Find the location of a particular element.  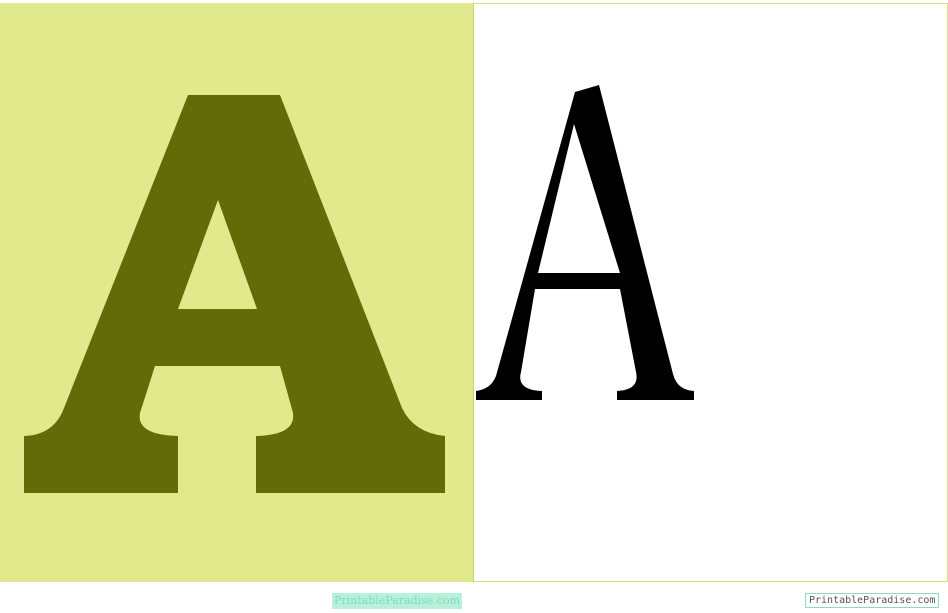

serif-letter-a is located at coordinates (585, 242).